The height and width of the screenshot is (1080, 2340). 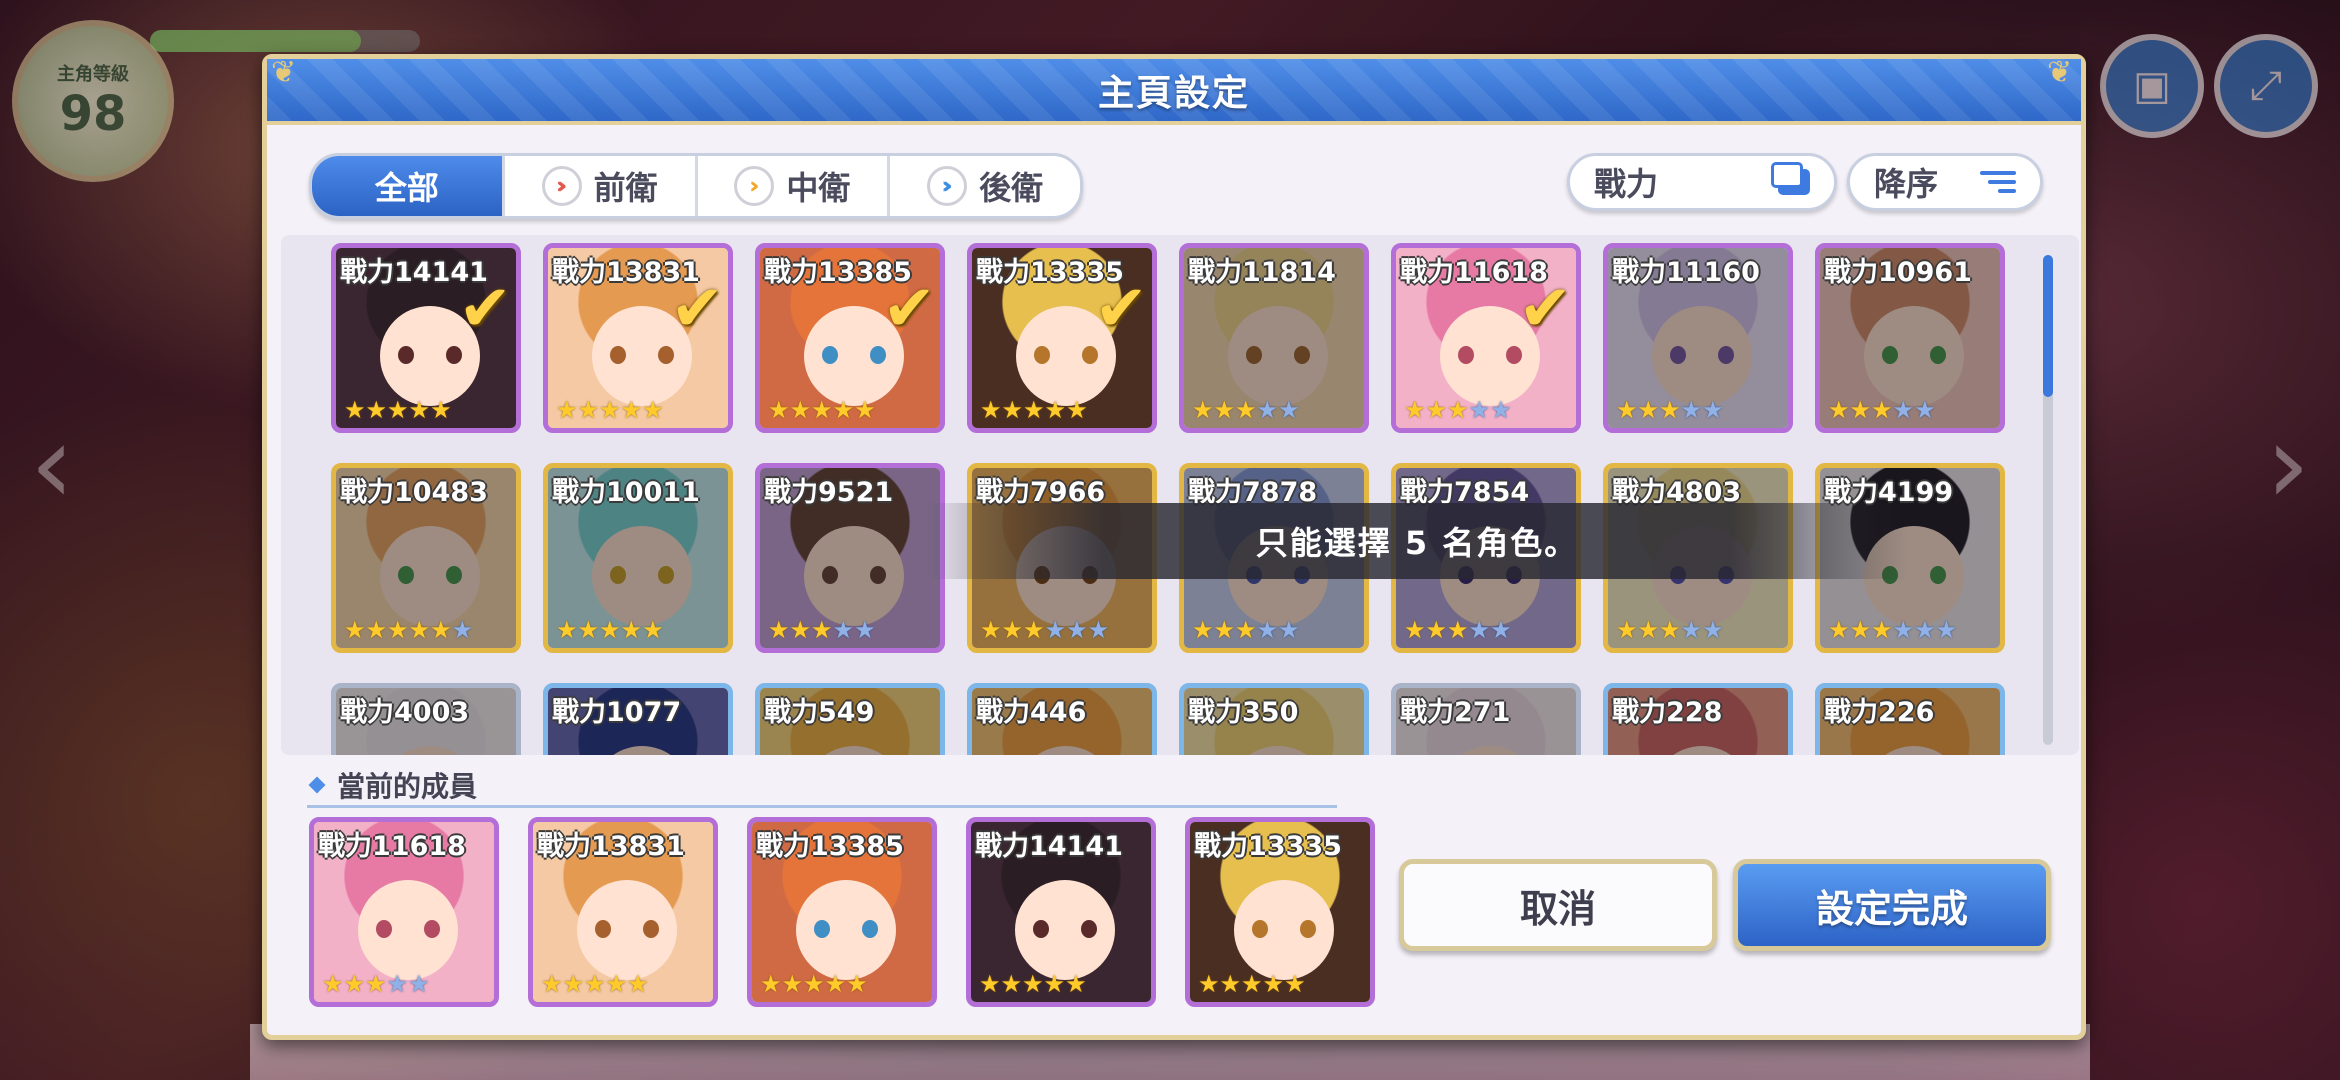 What do you see at coordinates (2288, 464) in the screenshot?
I see `chevron-right-icon: ›` at bounding box center [2288, 464].